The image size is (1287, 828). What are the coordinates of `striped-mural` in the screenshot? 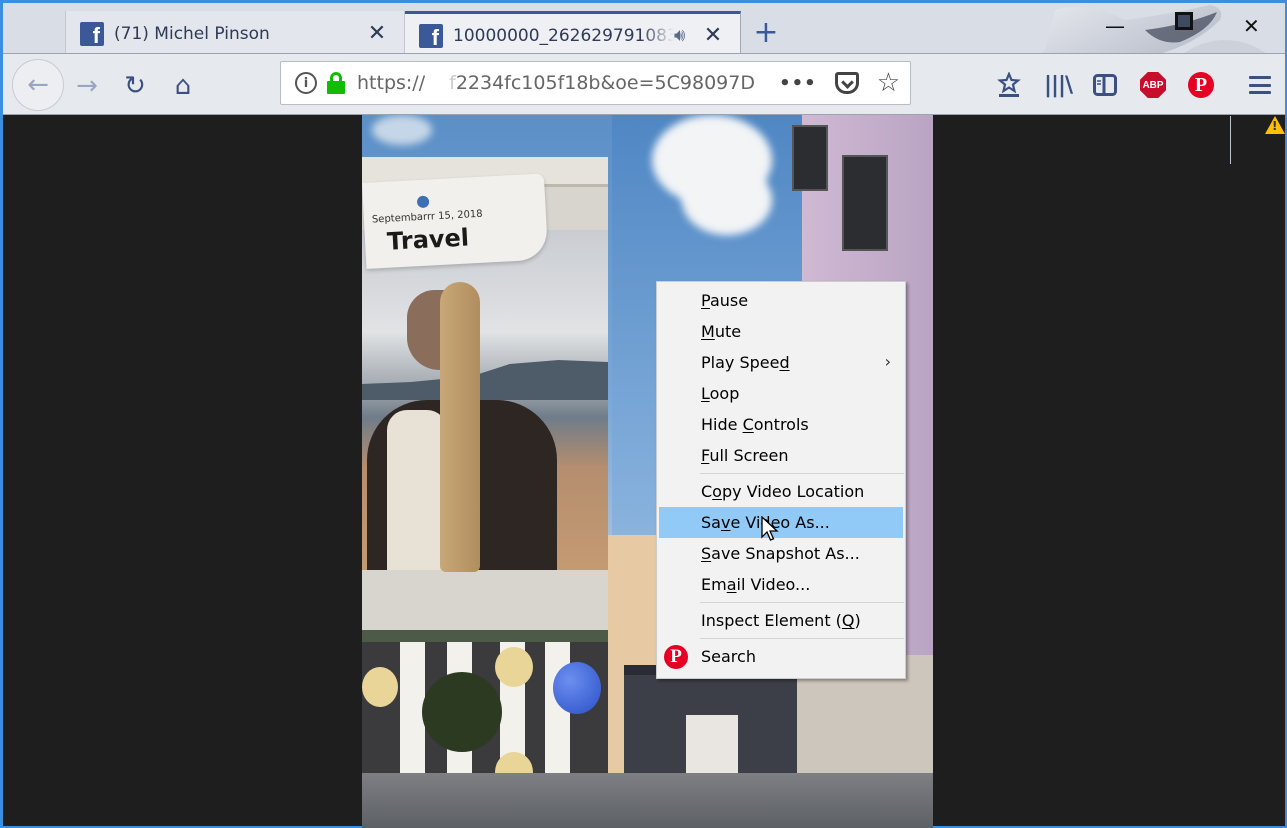 It's located at (485, 711).